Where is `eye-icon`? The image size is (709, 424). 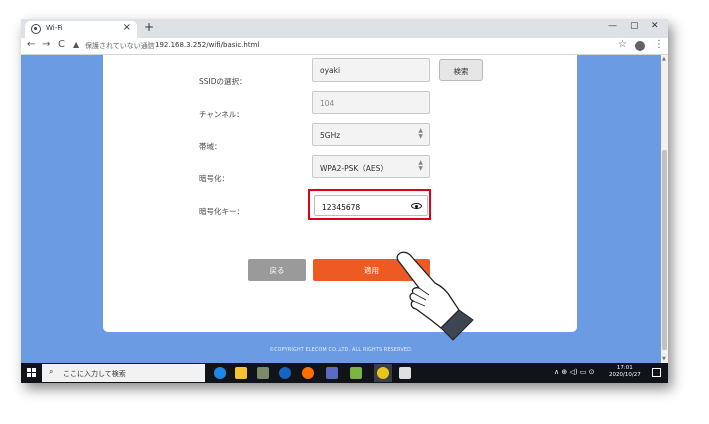
eye-icon is located at coordinates (416, 206).